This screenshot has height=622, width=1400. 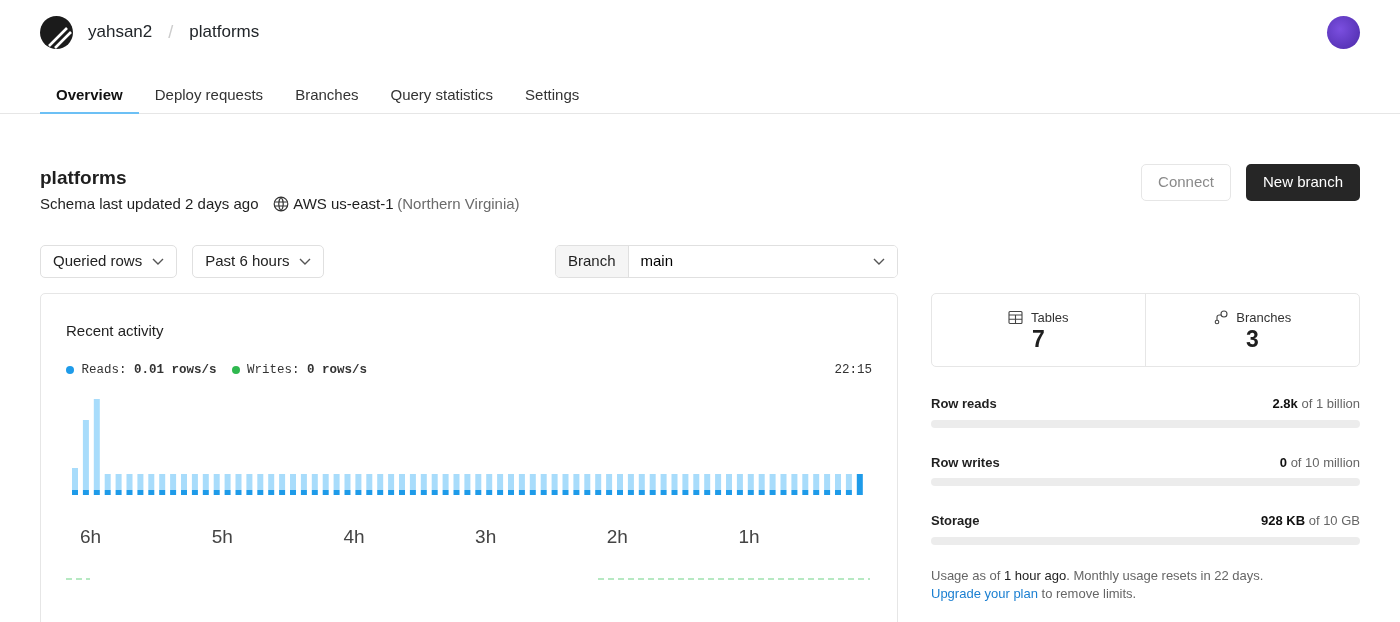 What do you see at coordinates (442, 89) in the screenshot?
I see `nav-tab: Query statistics` at bounding box center [442, 89].